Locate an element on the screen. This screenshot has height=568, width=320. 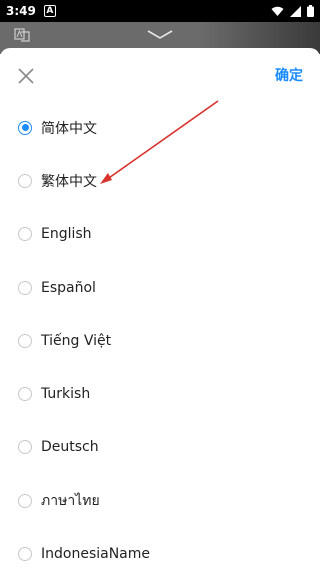
language-label: 繁体中文 is located at coordinates (69, 181).